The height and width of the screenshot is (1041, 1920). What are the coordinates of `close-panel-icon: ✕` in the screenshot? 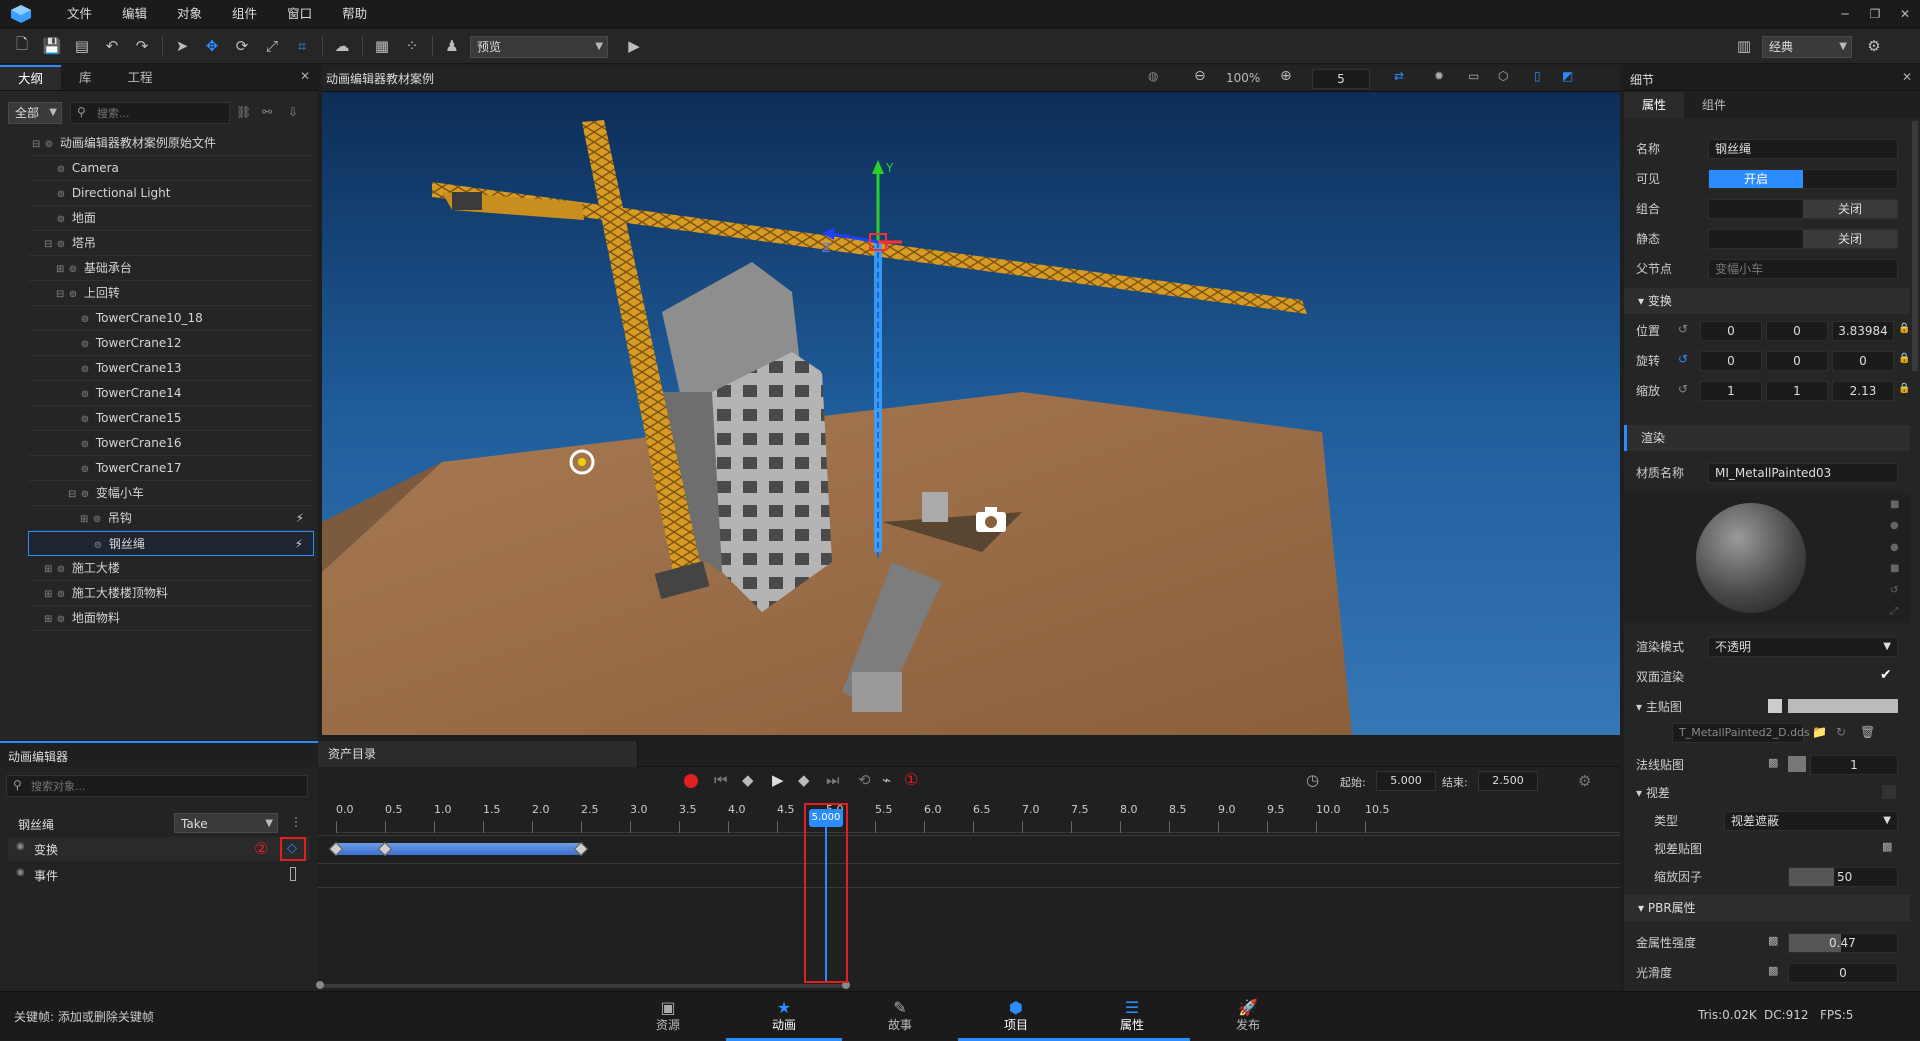 It's located at (1907, 77).